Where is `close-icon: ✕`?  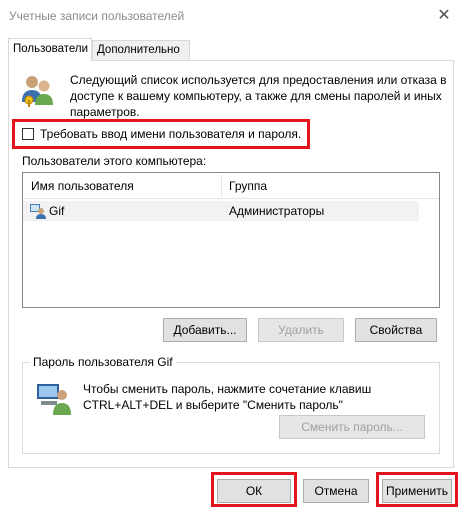 close-icon: ✕ is located at coordinates (444, 15).